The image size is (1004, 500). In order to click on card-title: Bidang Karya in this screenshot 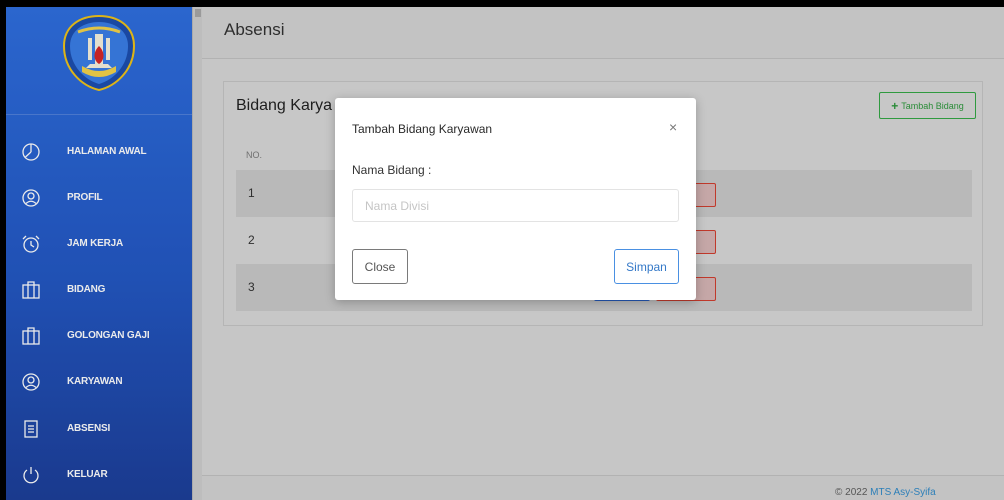, I will do `click(284, 105)`.